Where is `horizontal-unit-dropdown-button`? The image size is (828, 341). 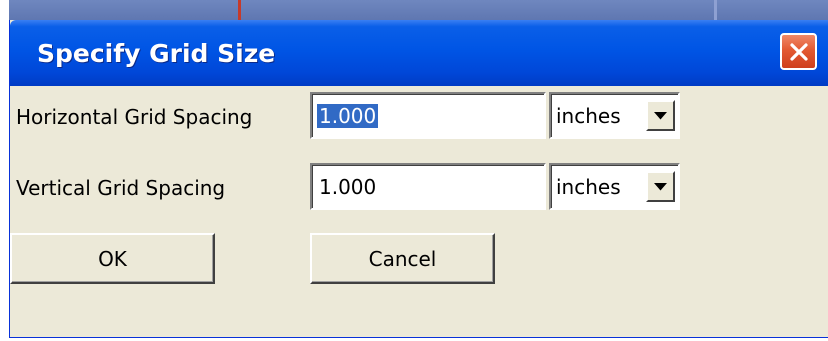 horizontal-unit-dropdown-button is located at coordinates (660, 115).